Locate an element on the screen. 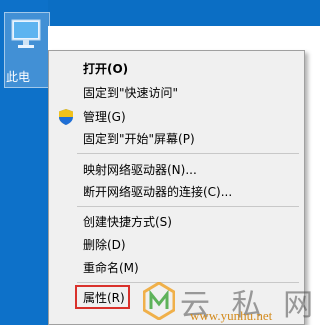  menu-item-pin-quick-access: 固定到"快速访问" is located at coordinates (176, 93).